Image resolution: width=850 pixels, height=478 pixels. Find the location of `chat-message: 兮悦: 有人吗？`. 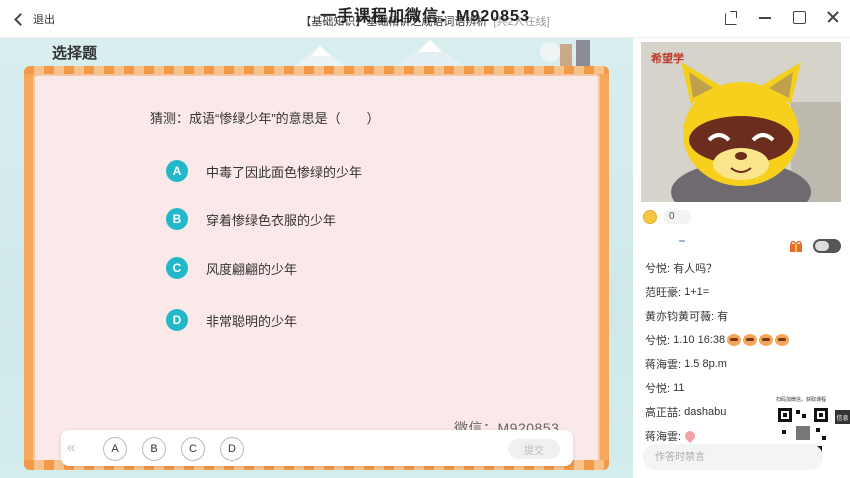

chat-message: 兮悦: 有人吗？ is located at coordinates (745, 268).